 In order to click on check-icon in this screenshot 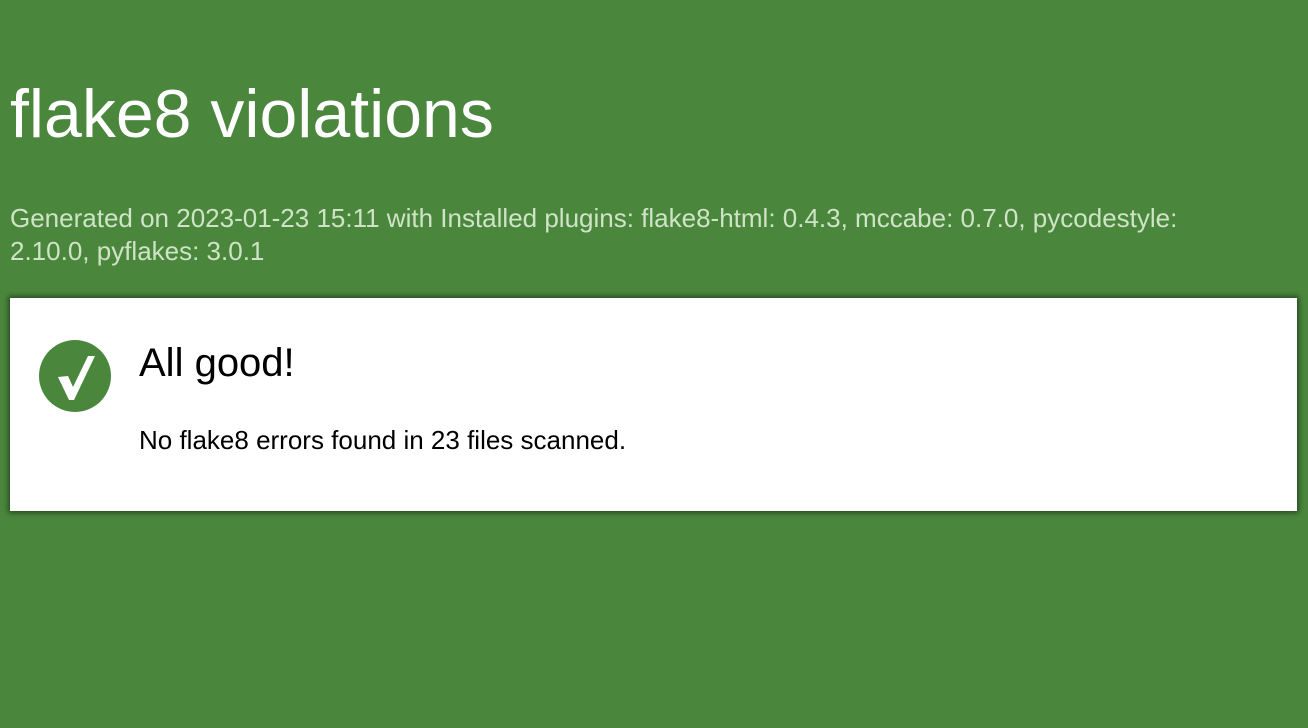, I will do `click(75, 376)`.